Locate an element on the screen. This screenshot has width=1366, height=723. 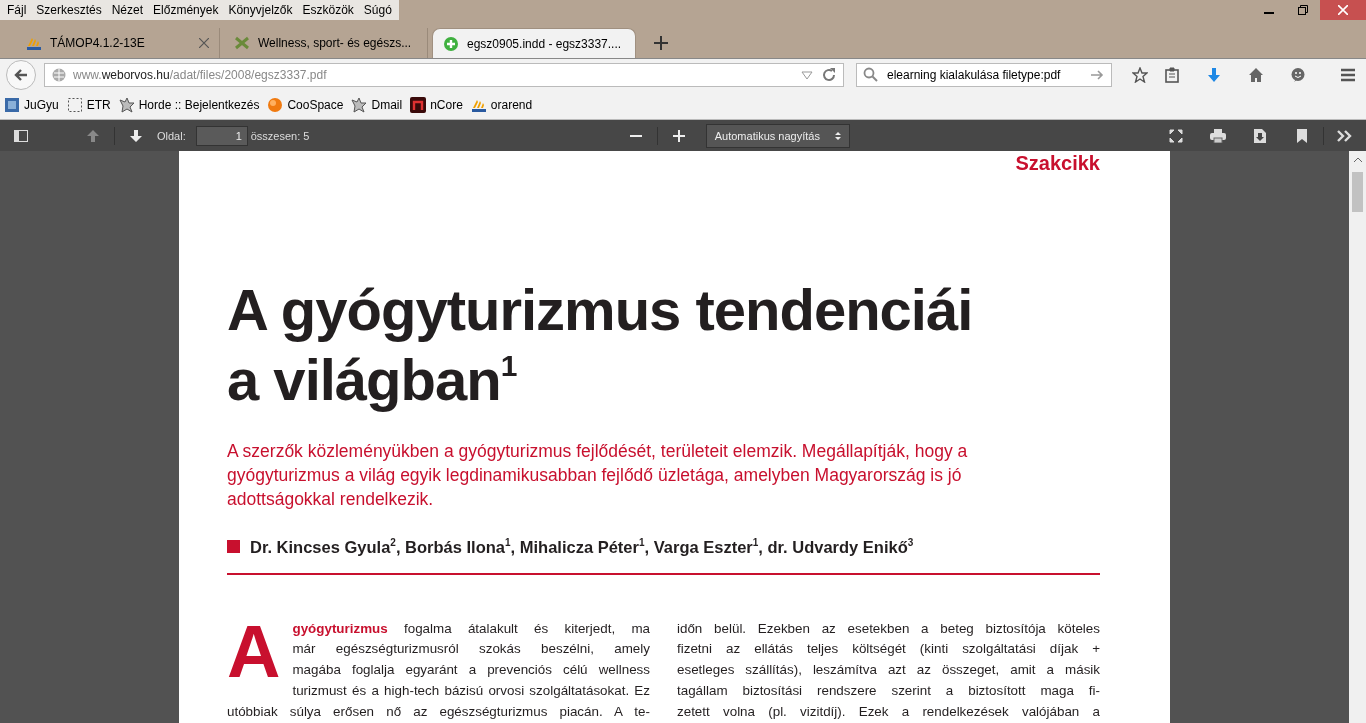
download-icon is located at coordinates (1214, 75).